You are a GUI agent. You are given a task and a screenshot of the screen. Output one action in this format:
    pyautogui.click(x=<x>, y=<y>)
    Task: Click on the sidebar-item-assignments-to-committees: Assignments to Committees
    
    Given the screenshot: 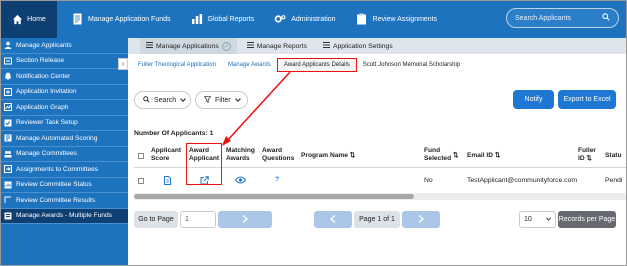 What is the action you would take?
    pyautogui.click(x=64, y=170)
    